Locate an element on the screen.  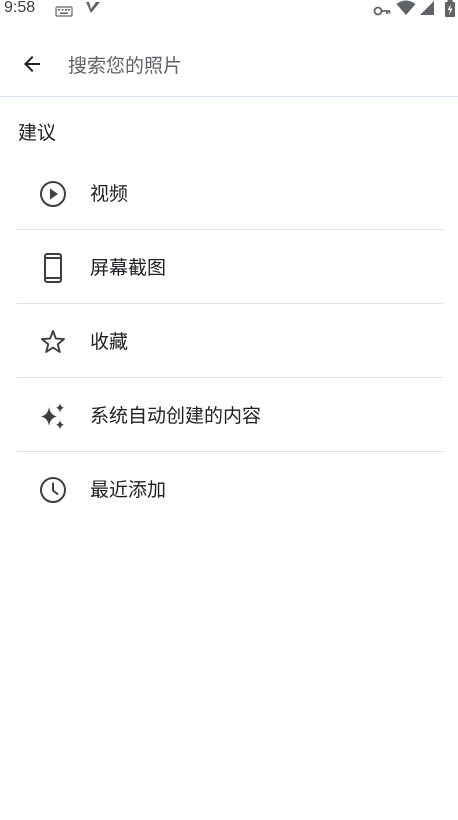
suggestion-recently-added: 最近添加 is located at coordinates (229, 489).